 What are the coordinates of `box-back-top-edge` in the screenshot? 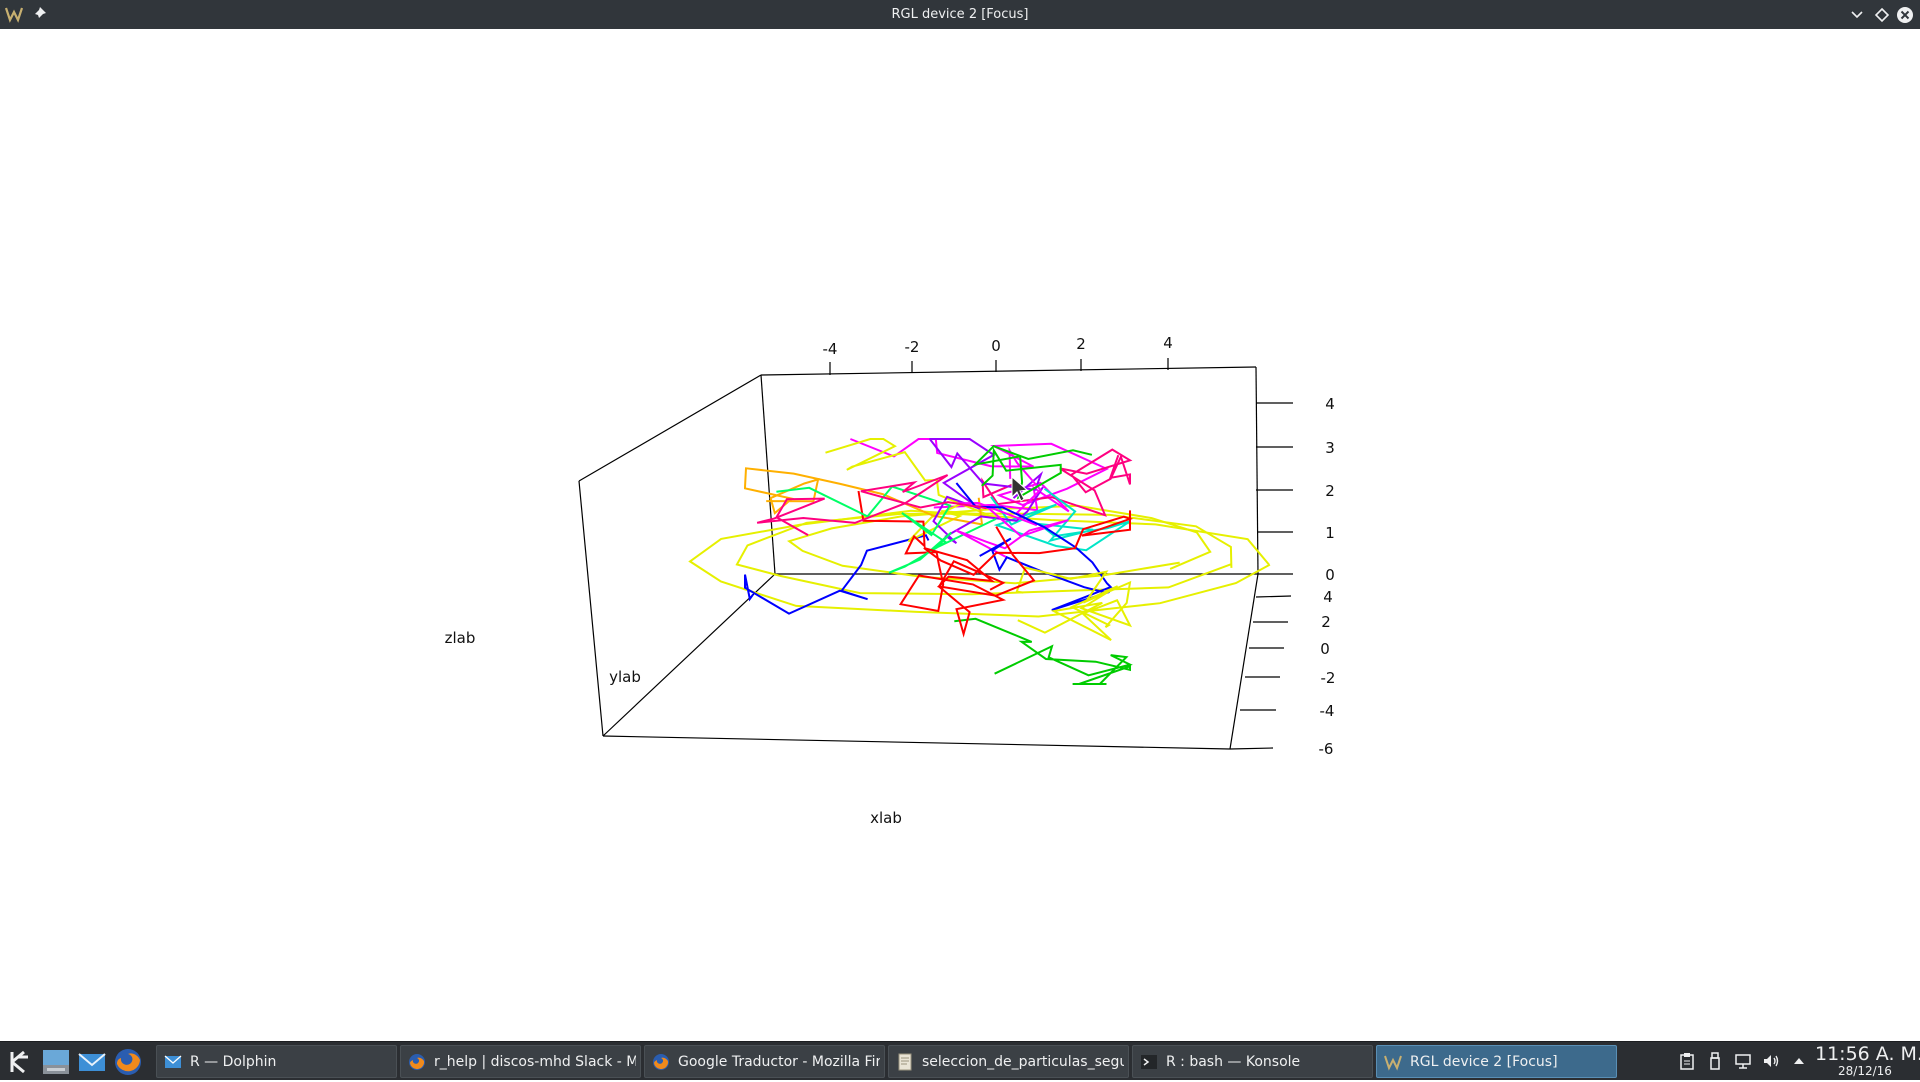 It's located at (1008, 371).